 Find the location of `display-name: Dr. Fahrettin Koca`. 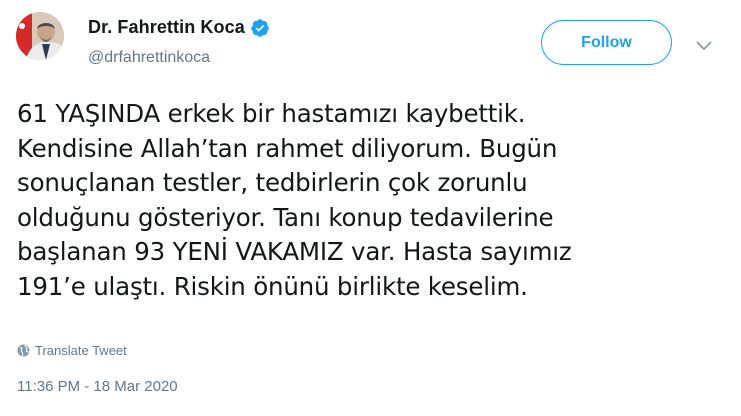

display-name: Dr. Fahrettin Koca is located at coordinates (166, 27).